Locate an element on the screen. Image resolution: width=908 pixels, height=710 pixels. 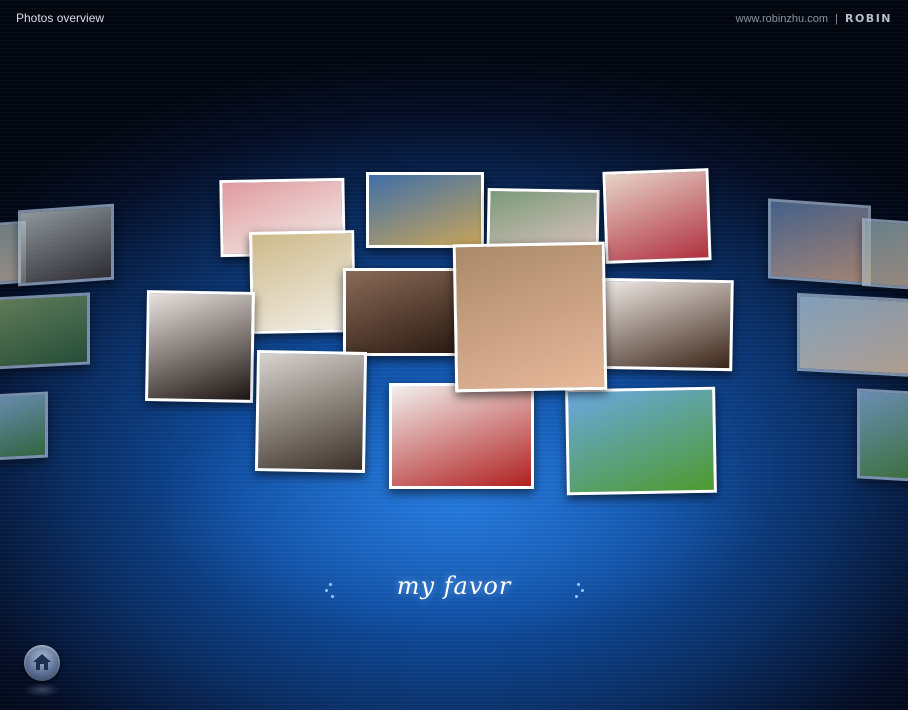
photo-puppy is located at coordinates (302, 282).